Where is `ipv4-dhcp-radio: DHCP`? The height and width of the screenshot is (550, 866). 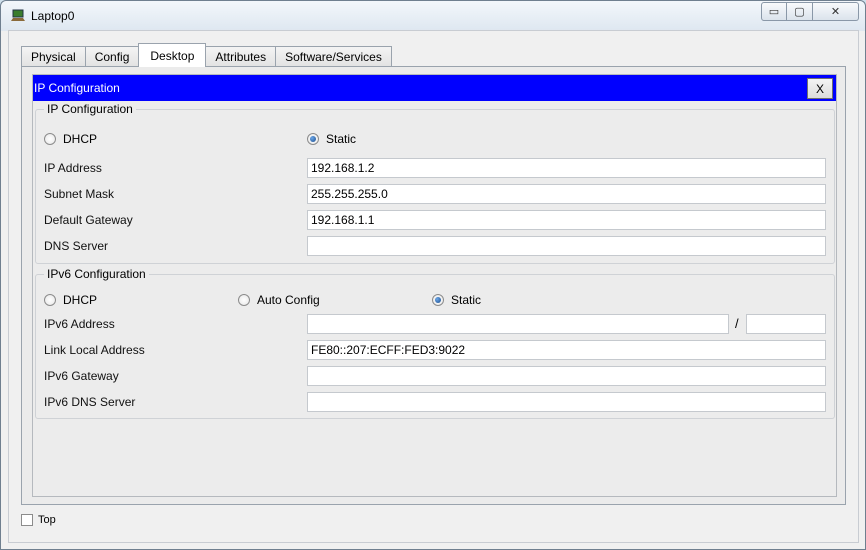 ipv4-dhcp-radio: DHCP is located at coordinates (70, 139).